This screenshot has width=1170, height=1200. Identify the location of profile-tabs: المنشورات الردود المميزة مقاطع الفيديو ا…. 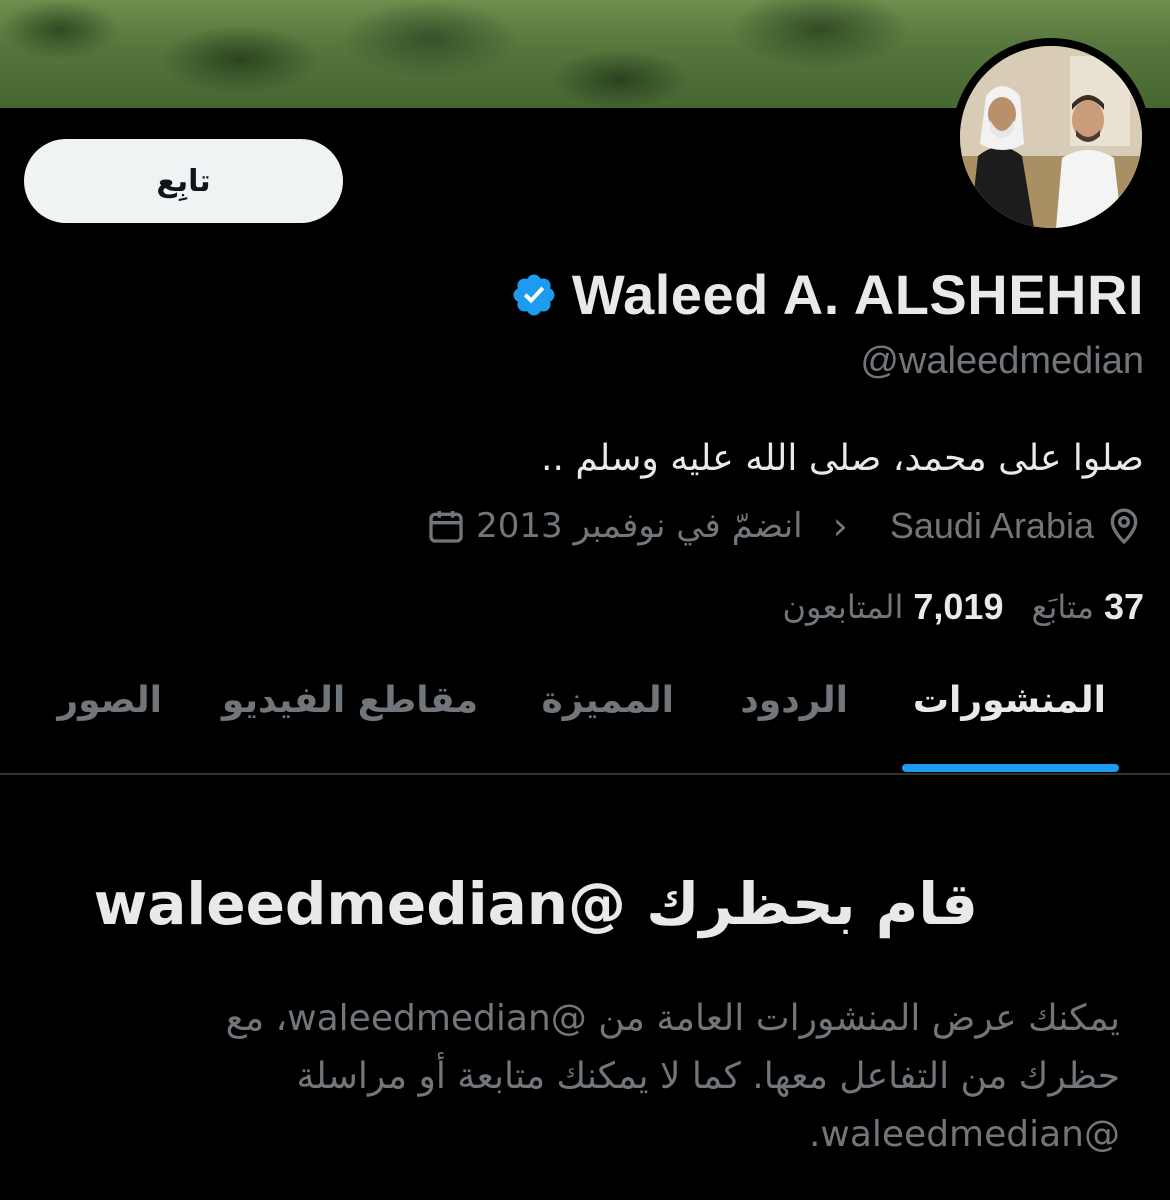
(585, 717).